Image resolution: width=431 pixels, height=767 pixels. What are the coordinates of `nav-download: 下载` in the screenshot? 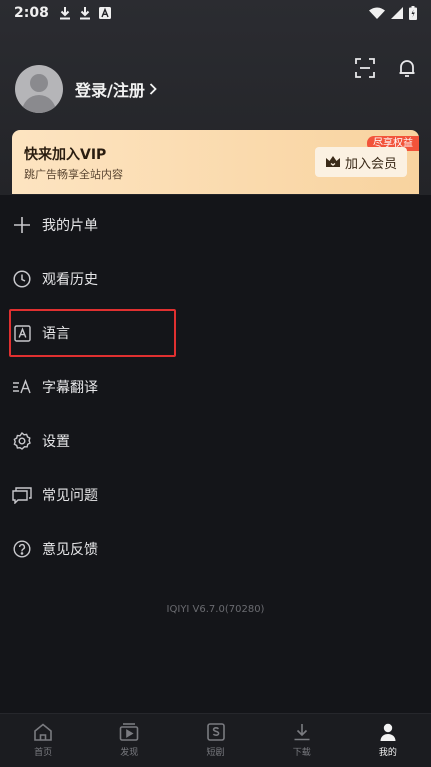 It's located at (302, 740).